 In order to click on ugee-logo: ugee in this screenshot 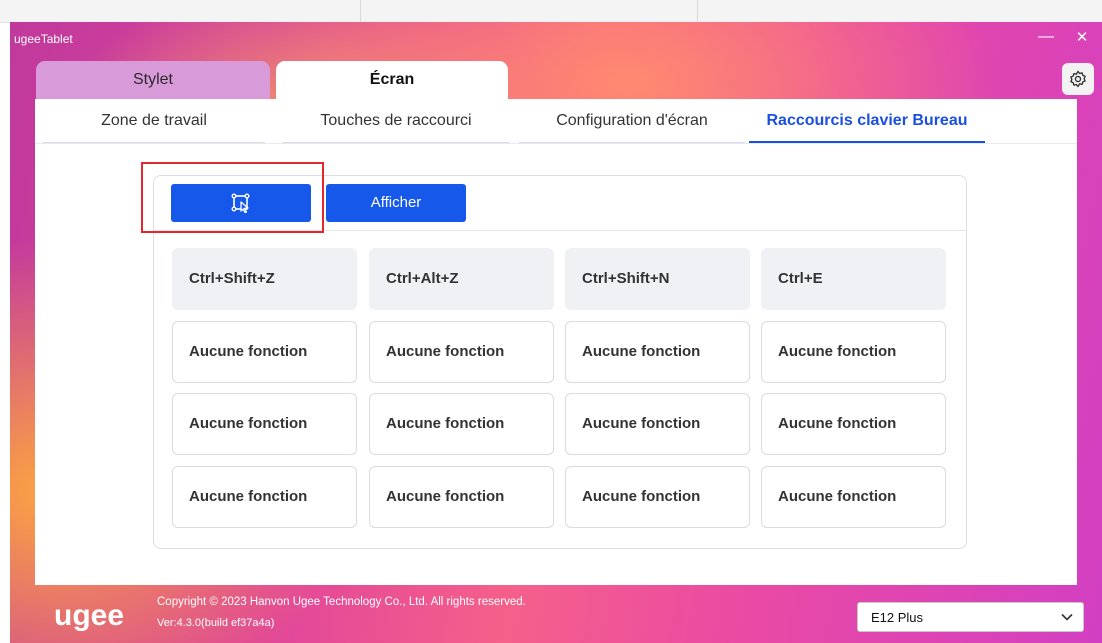, I will do `click(89, 615)`.